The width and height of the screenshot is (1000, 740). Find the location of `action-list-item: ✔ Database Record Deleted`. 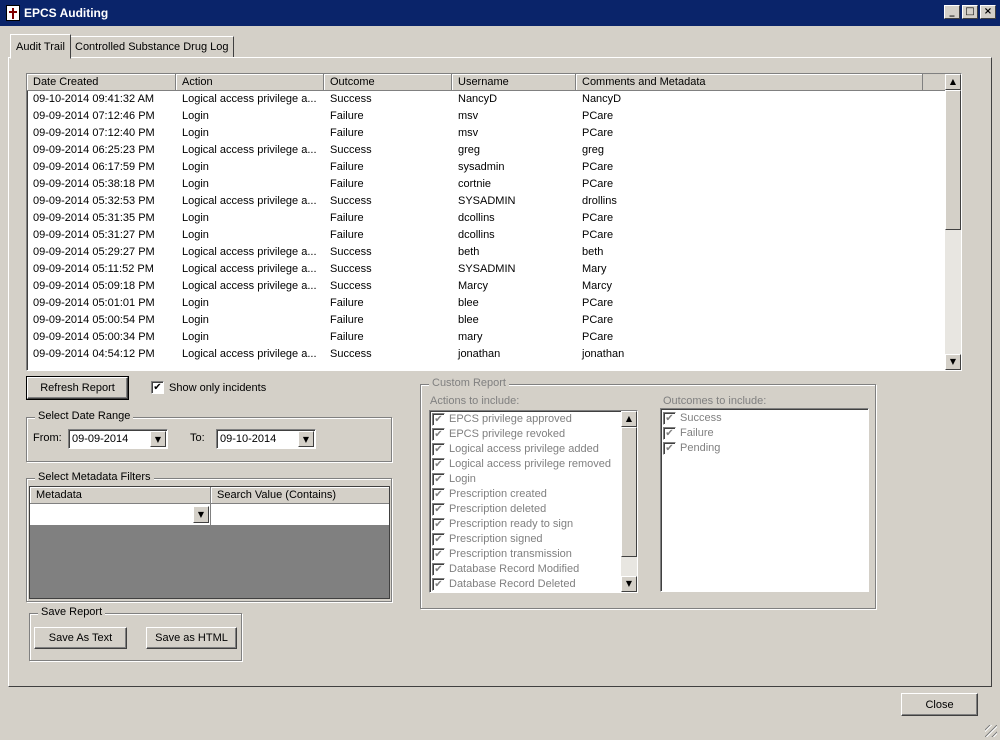

action-list-item: ✔ Database Record Deleted is located at coordinates (525, 584).